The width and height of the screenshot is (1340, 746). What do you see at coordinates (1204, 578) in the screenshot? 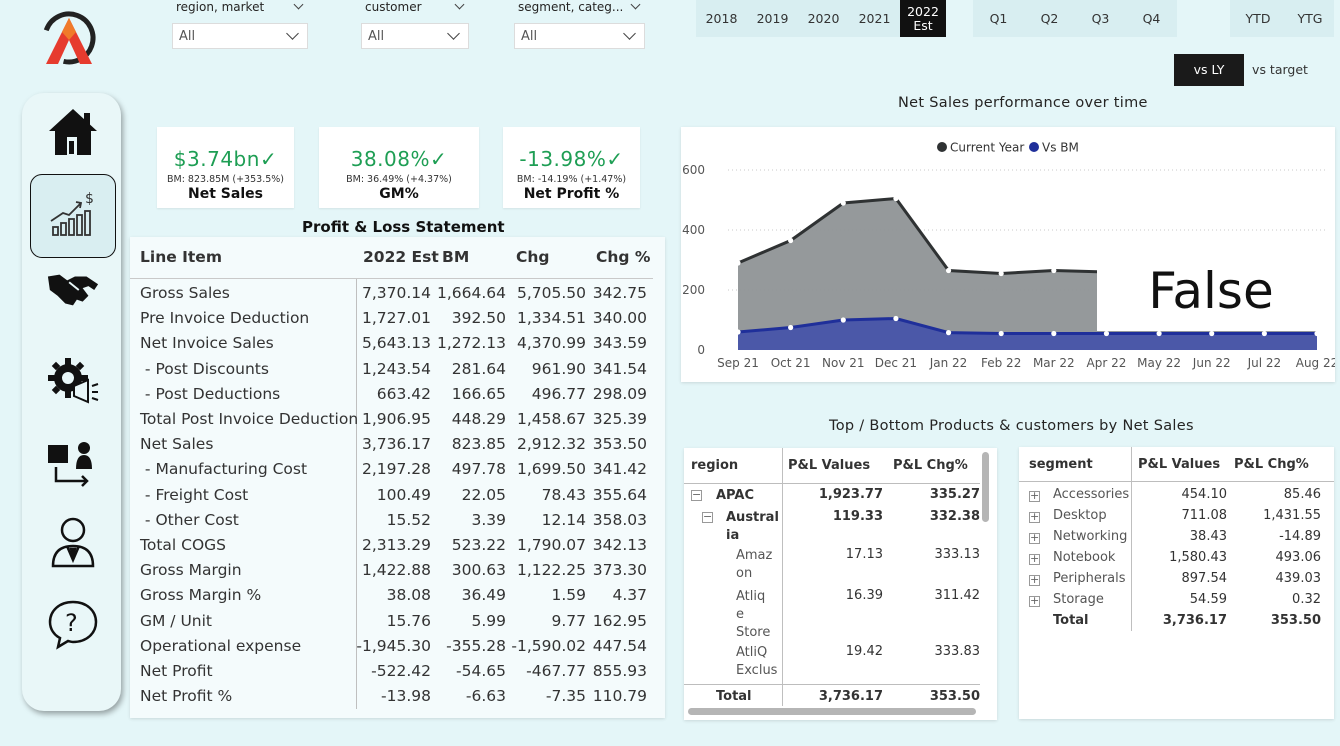
I see `segment-value: 897.54` at bounding box center [1204, 578].